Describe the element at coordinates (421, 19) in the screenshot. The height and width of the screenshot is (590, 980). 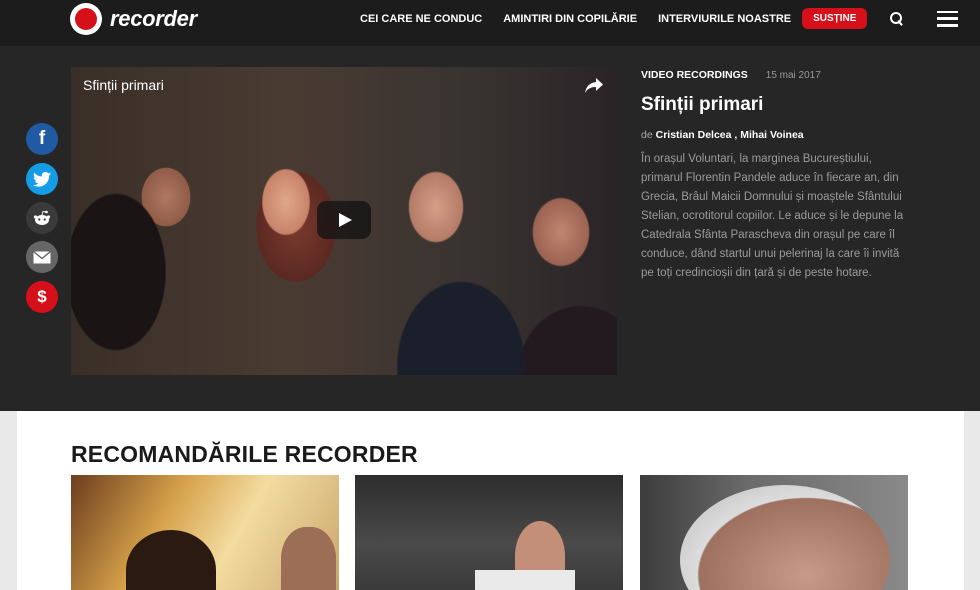
I see `nav-link-cei-care-ne-conduc: CEI CARE NE CONDUC` at that location.